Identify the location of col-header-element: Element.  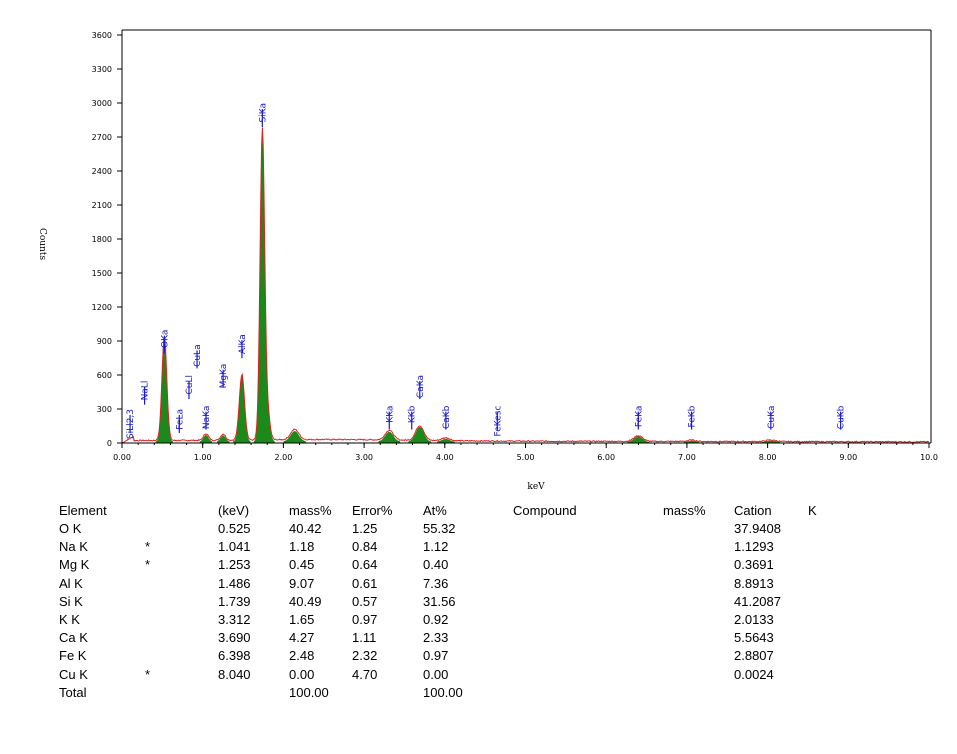
(83, 510).